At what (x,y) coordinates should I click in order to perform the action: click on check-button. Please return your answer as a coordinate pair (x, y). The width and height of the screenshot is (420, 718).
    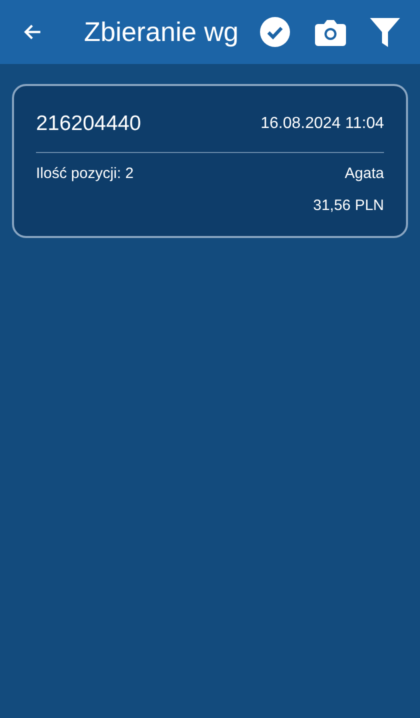
    Looking at the image, I should click on (275, 32).